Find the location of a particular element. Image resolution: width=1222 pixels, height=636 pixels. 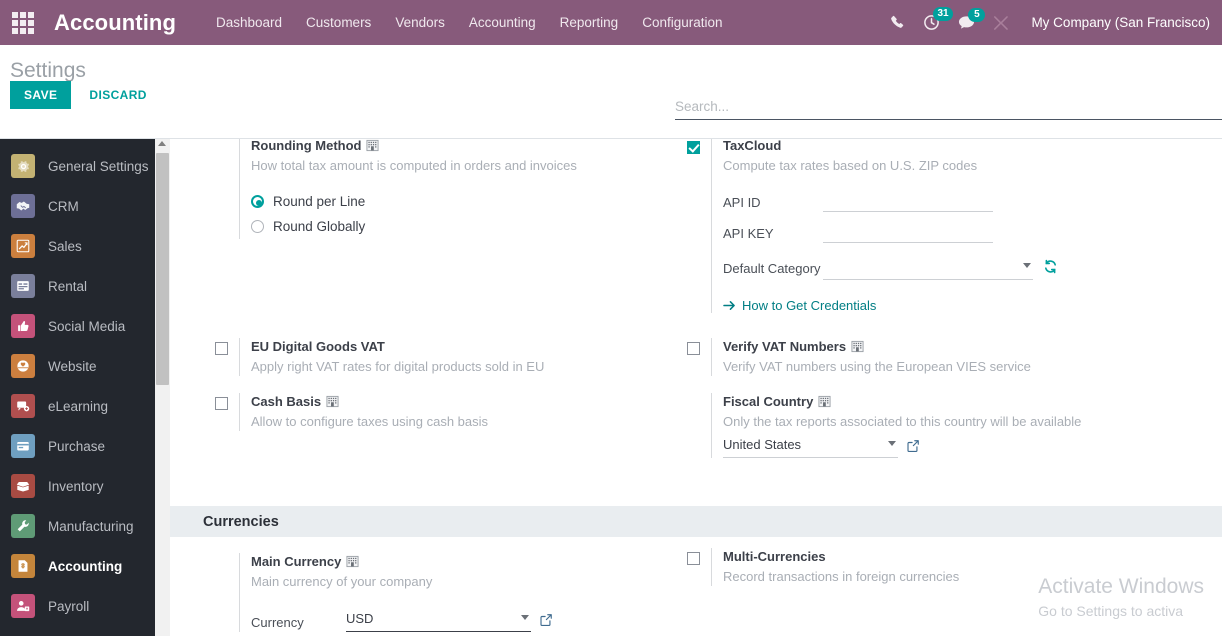

sidebar-item-label: Accounting is located at coordinates (85, 566).